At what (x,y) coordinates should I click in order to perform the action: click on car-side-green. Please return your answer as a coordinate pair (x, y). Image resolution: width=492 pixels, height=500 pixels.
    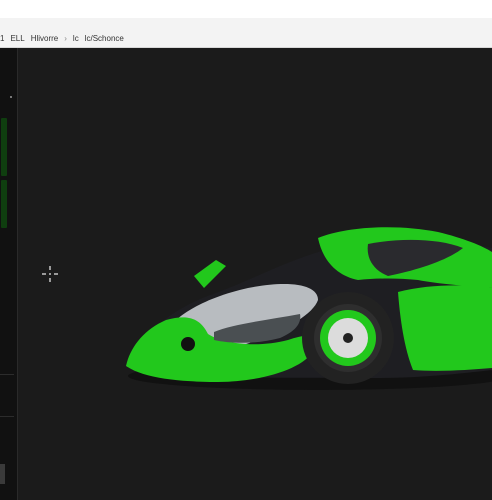
    Looking at the image, I should click on (445, 328).